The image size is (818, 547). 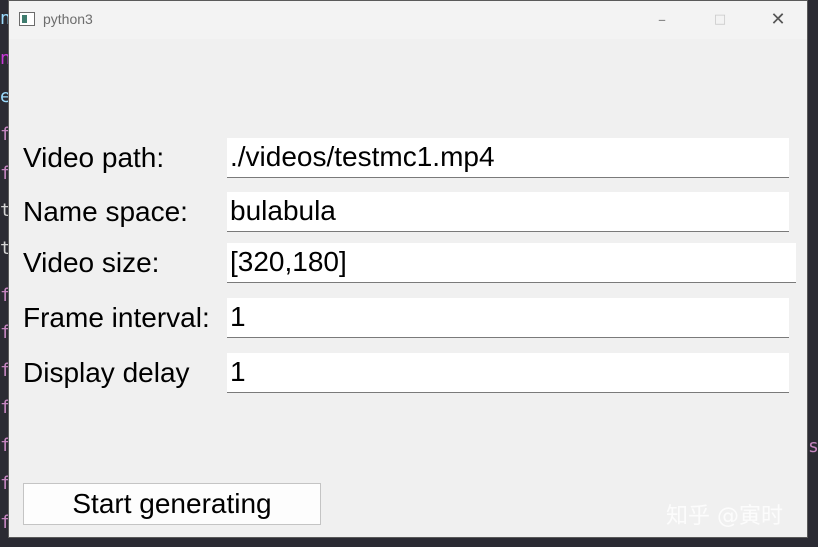 What do you see at coordinates (508, 318) in the screenshot?
I see `frame-interval-input: 1` at bounding box center [508, 318].